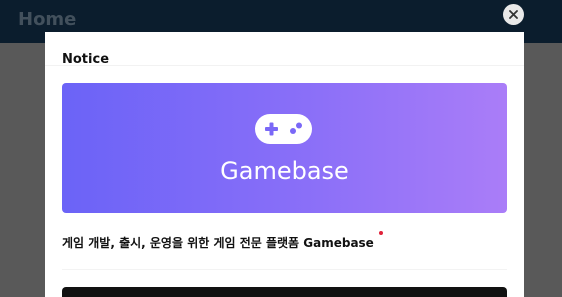 This screenshot has width=562, height=297. I want to click on notification-dot, so click(381, 233).